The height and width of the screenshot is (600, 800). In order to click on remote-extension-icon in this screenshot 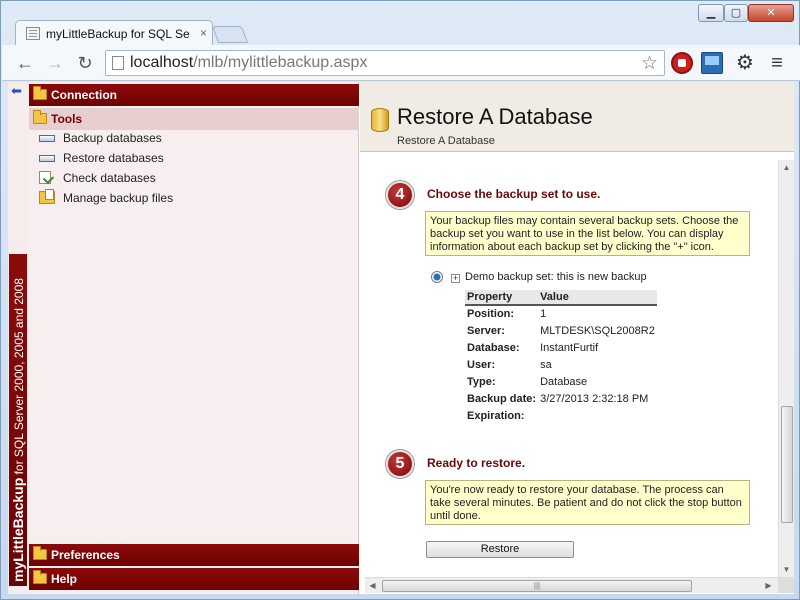, I will do `click(712, 63)`.